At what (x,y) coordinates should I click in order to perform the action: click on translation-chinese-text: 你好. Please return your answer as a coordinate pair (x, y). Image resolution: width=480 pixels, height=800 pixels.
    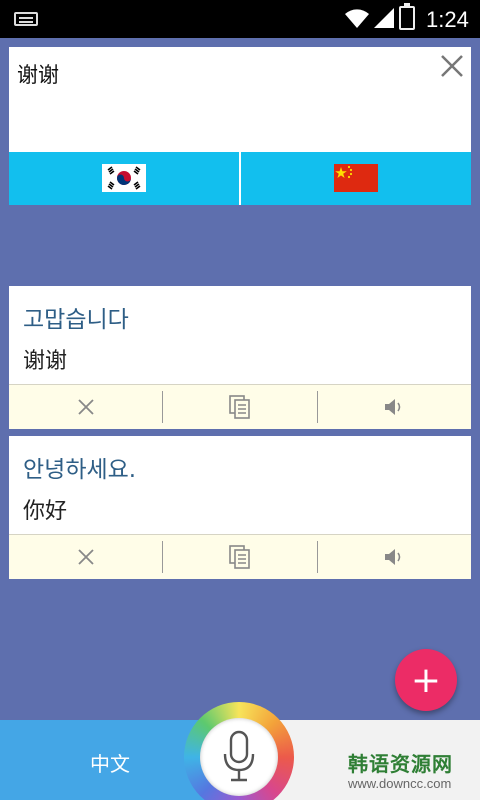
    Looking at the image, I should click on (45, 511).